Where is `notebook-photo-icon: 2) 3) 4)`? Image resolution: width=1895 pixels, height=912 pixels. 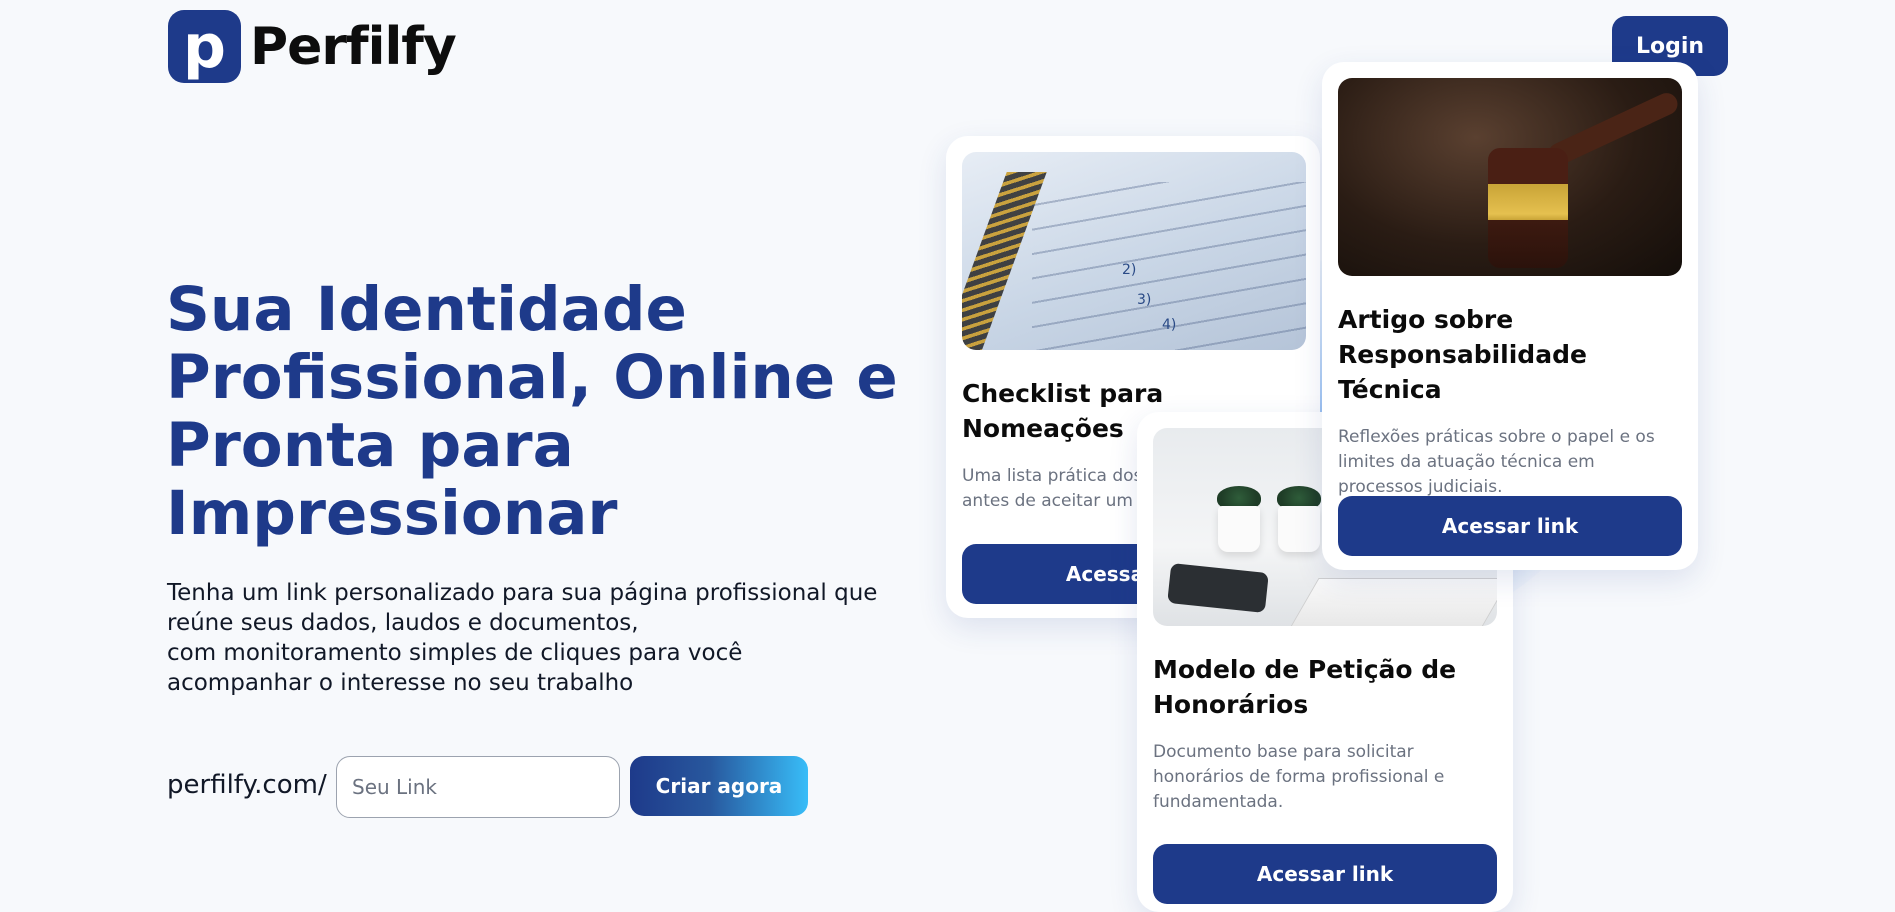 notebook-photo-icon: 2) 3) 4) is located at coordinates (1134, 251).